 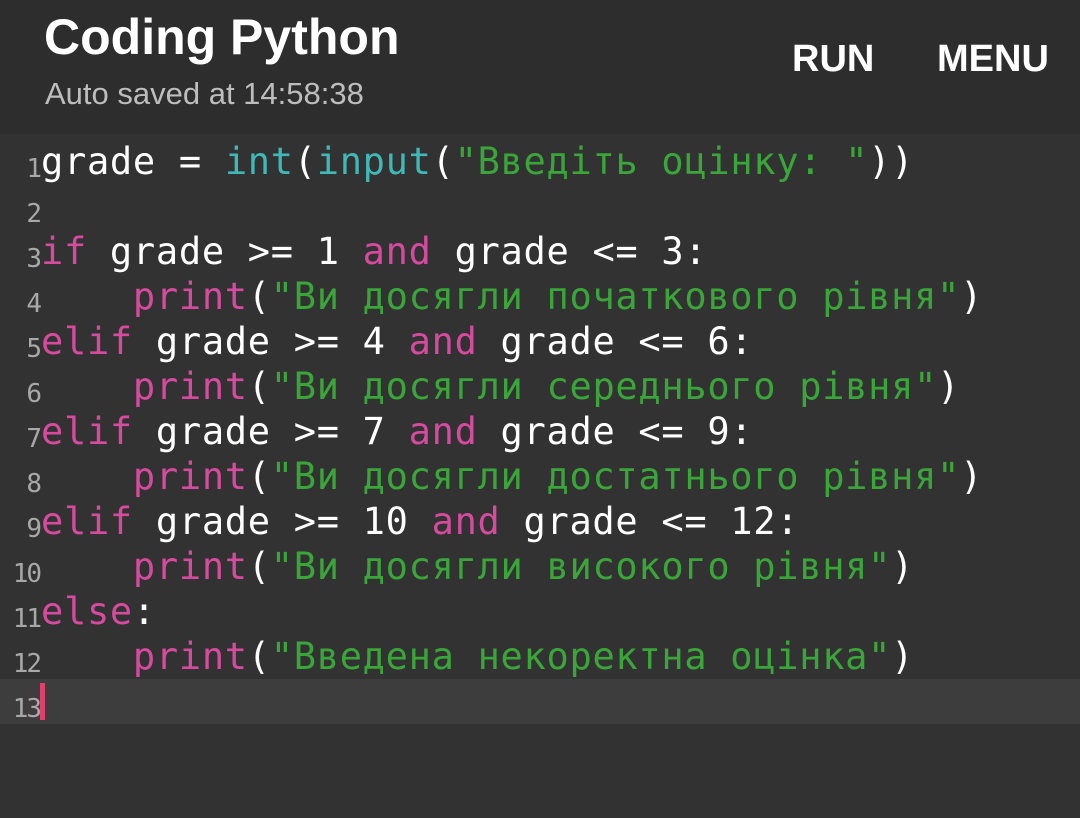 I want to click on code-text: print("Ви досягли середнього рівня"), so click(x=500, y=386).